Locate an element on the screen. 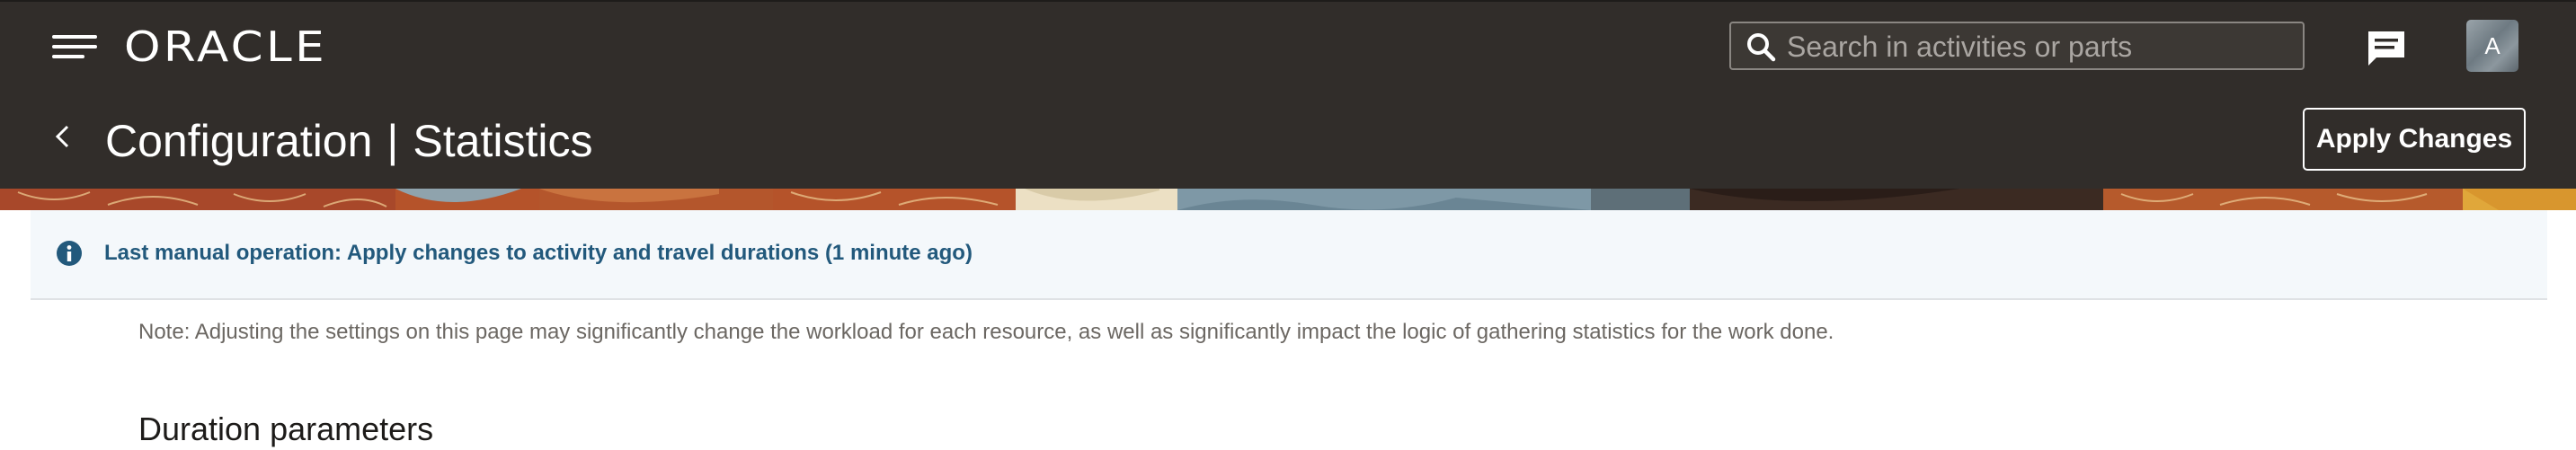 This screenshot has height=450, width=2576. section-title-duration-parameters: Duration parameters is located at coordinates (286, 428).